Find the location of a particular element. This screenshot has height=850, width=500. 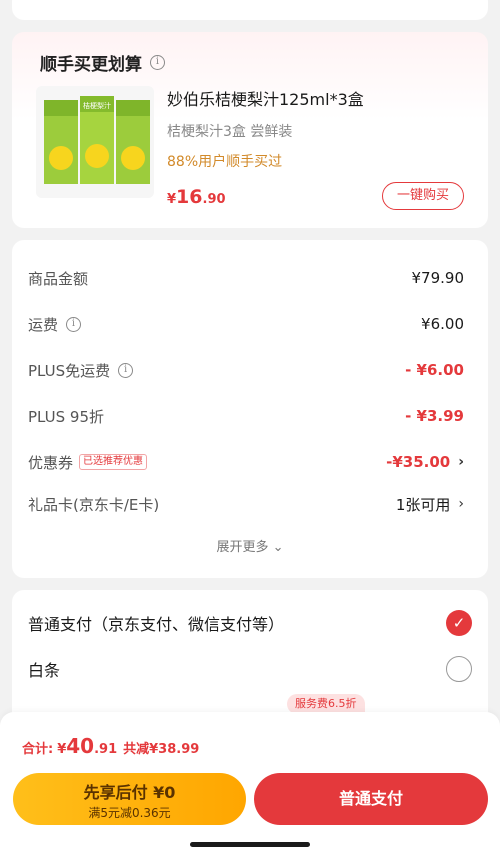

fee-label: 优惠券 已选推荐优惠 is located at coordinates (88, 462).